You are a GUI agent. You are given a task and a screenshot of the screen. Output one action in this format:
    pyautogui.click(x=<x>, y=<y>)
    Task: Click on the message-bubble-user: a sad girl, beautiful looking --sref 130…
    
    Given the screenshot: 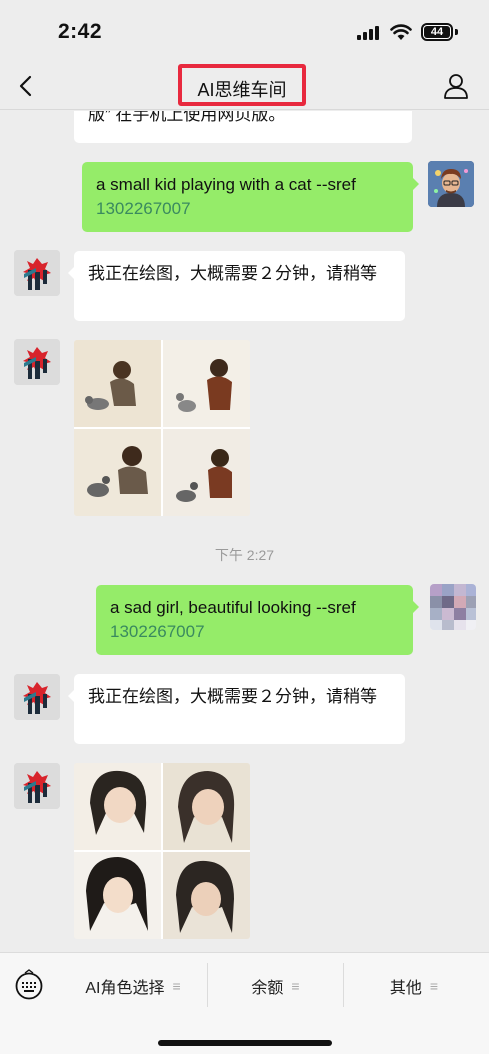 What is the action you would take?
    pyautogui.click(x=257, y=620)
    